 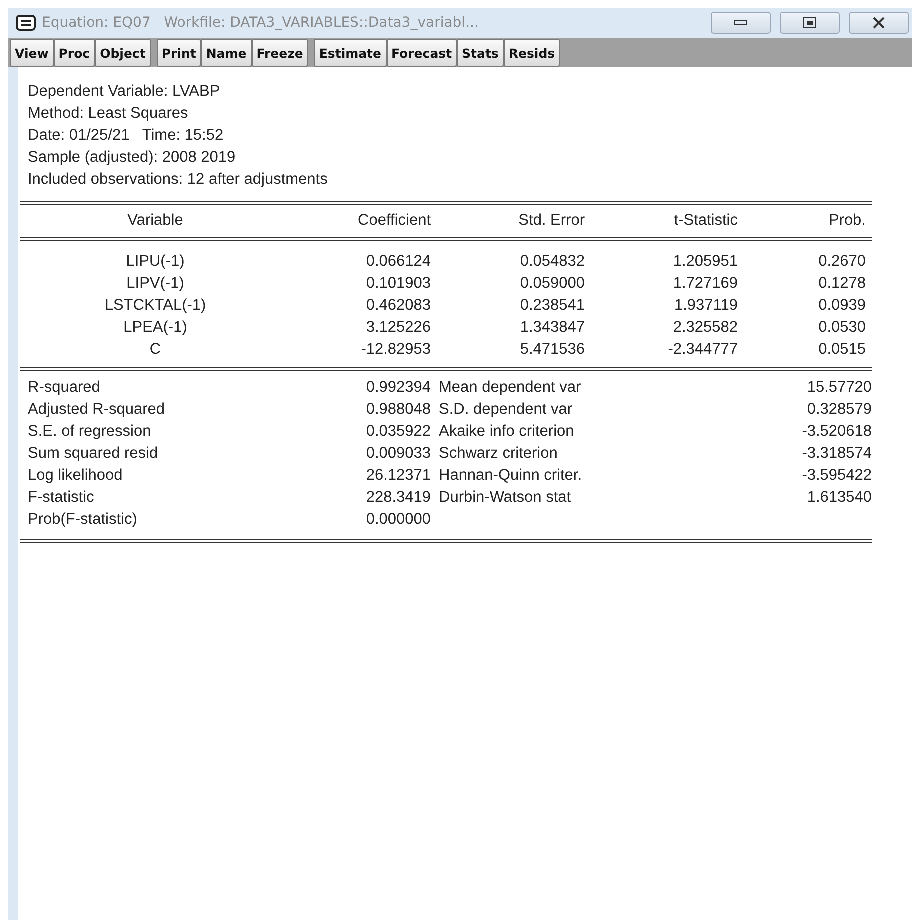 What do you see at coordinates (839, 410) in the screenshot?
I see `stat-value: 0.328579` at bounding box center [839, 410].